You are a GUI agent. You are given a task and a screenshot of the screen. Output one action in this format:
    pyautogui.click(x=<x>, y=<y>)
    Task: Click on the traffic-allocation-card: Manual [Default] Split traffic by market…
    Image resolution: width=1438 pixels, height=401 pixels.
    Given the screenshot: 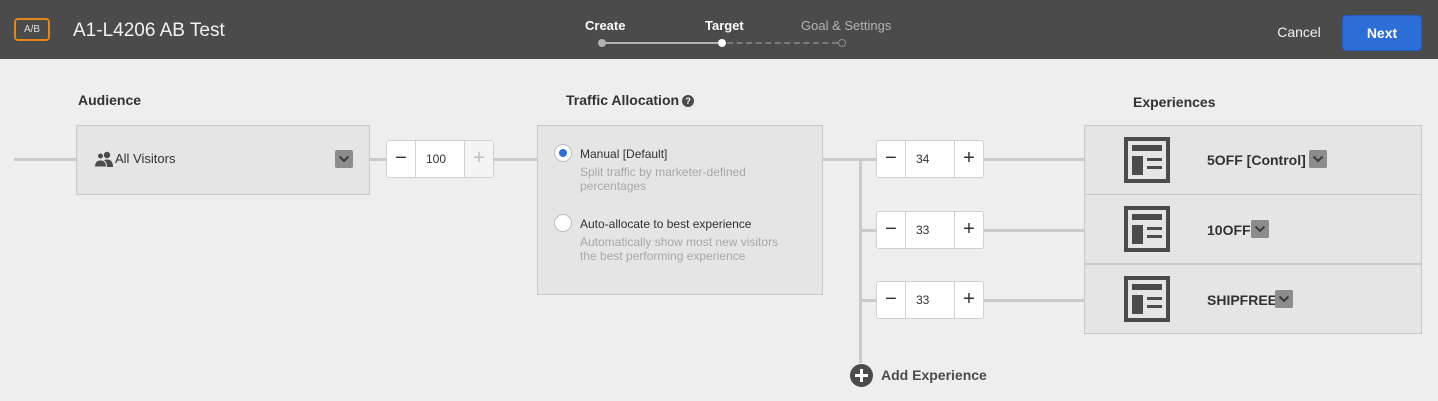 What is the action you would take?
    pyautogui.click(x=680, y=210)
    